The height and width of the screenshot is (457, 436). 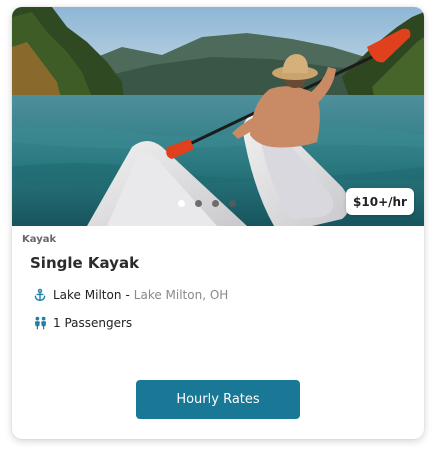 What do you see at coordinates (218, 399) in the screenshot?
I see `hourly-rates-button: Hourly Rates` at bounding box center [218, 399].